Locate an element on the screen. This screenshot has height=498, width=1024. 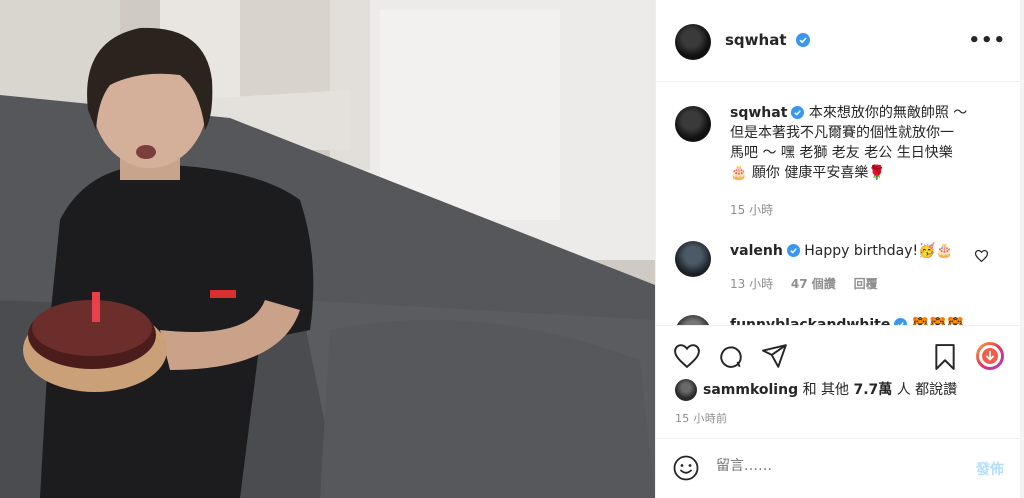
comment-like-heart-icon is located at coordinates (981, 256).